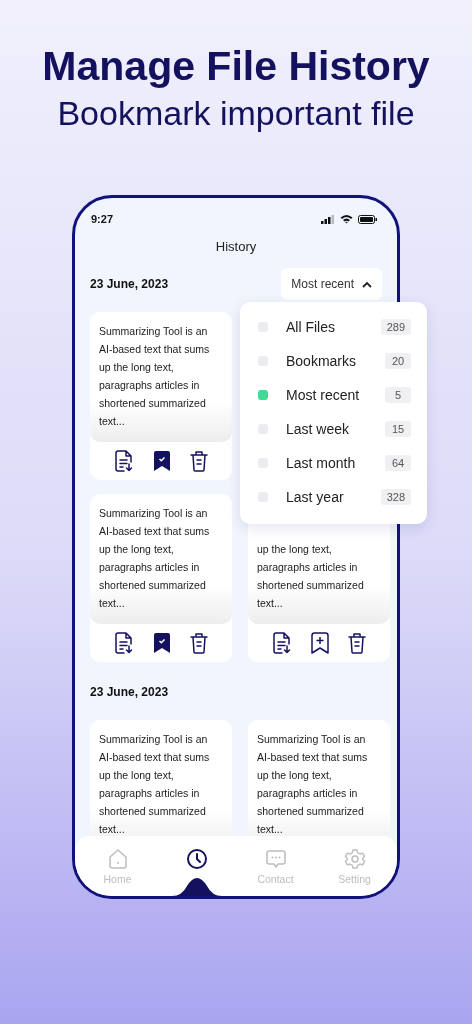 This screenshot has height=1024, width=472. I want to click on caret-icon, so click(367, 284).